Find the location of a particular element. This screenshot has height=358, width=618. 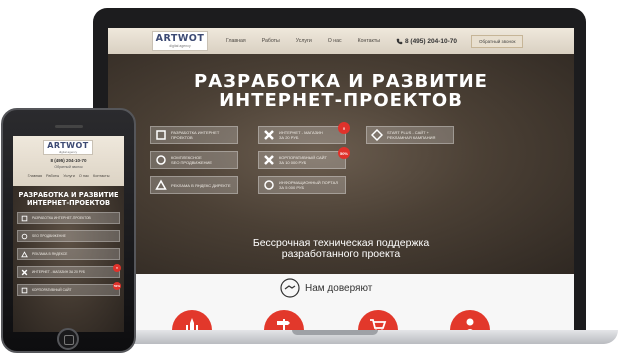

hero-title-line-2: ИНТЕРНЕТ-ПРОЕКТОВ is located at coordinates (341, 100).